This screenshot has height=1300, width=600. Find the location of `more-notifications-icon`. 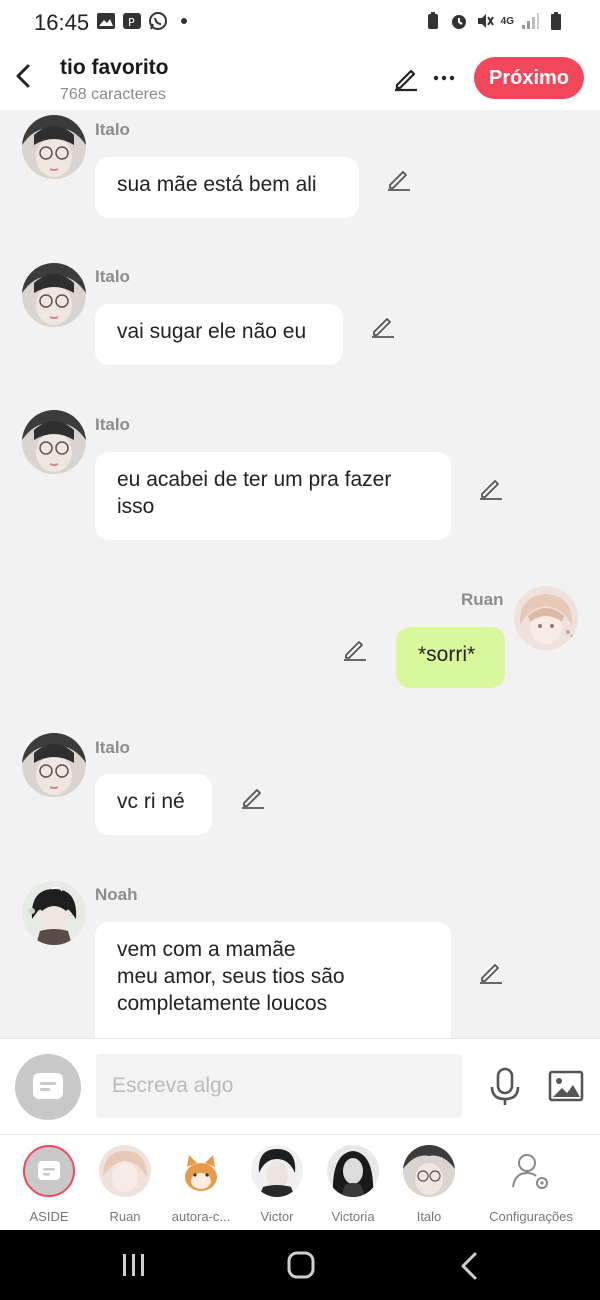

more-notifications-icon is located at coordinates (184, 21).